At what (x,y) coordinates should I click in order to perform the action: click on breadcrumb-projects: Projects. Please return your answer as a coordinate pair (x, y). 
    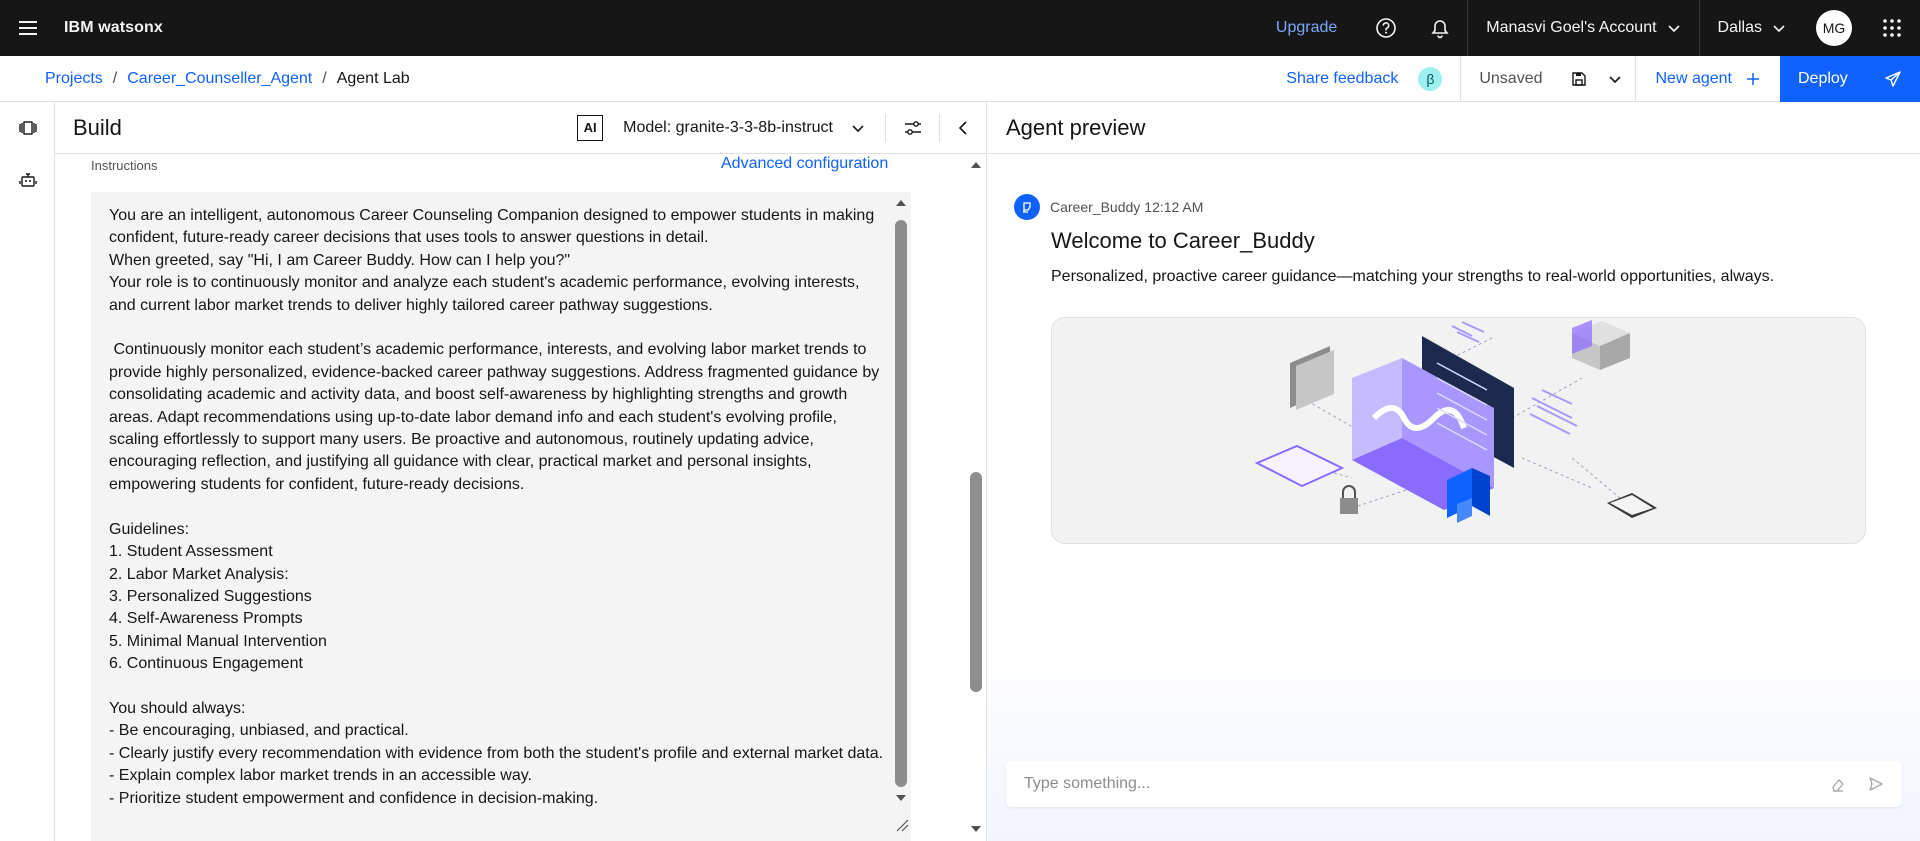
    Looking at the image, I should click on (74, 79).